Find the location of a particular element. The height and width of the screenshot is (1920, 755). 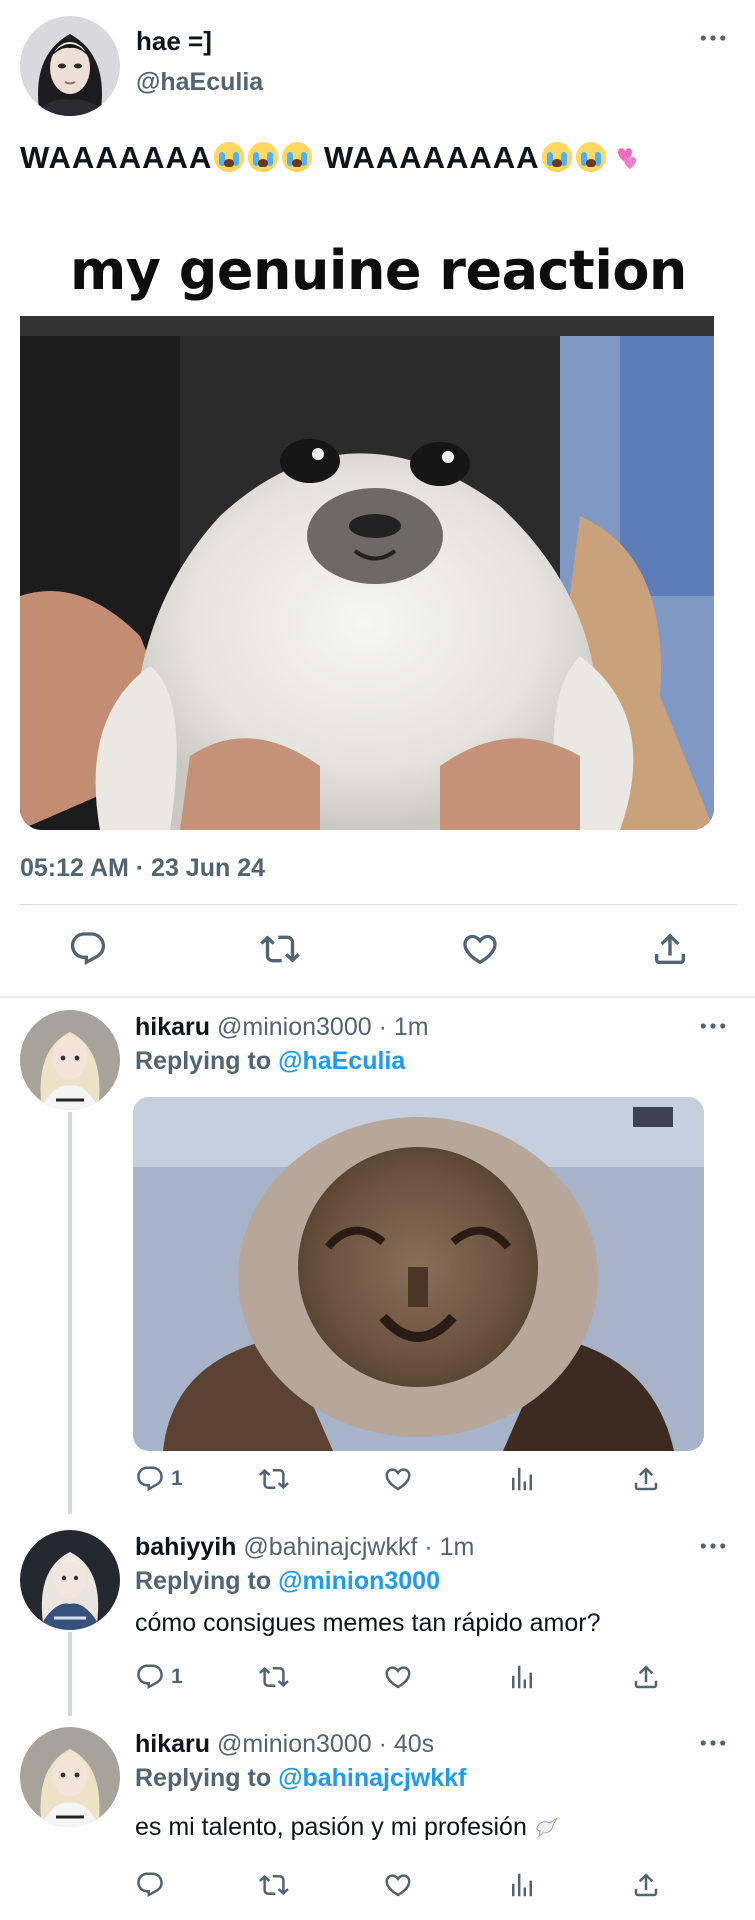

author-name: hae =] is located at coordinates (174, 41).